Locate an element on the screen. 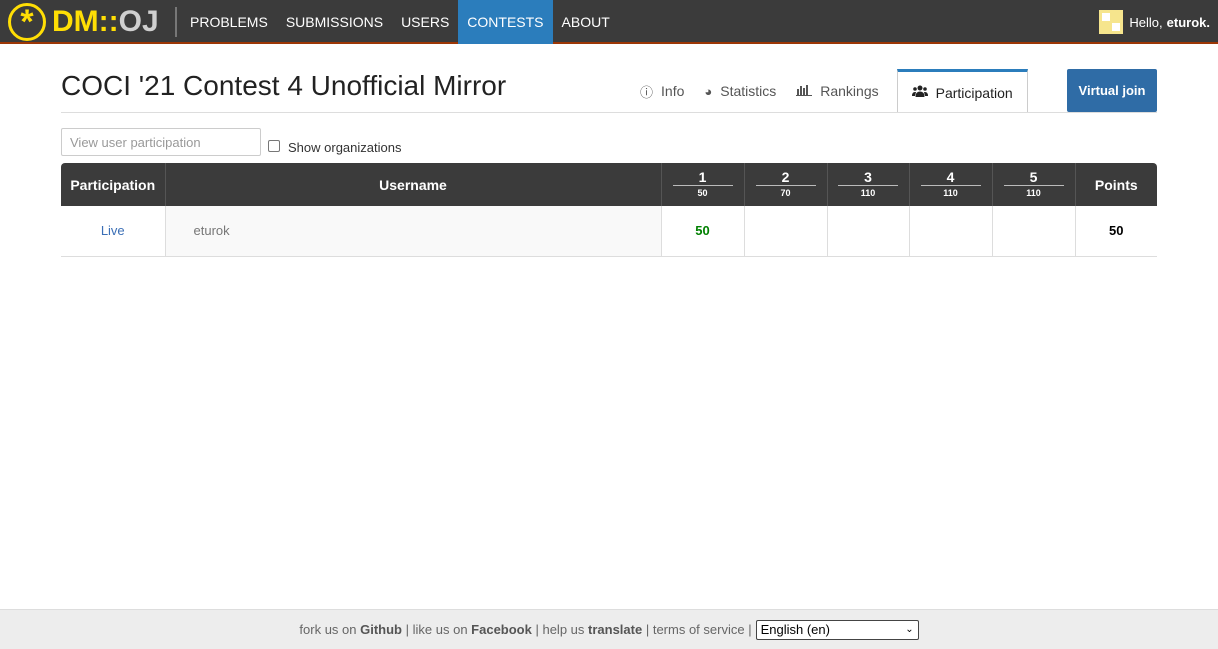 Image resolution: width=1218 pixels, height=649 pixels. translate-link: translate is located at coordinates (615, 629).